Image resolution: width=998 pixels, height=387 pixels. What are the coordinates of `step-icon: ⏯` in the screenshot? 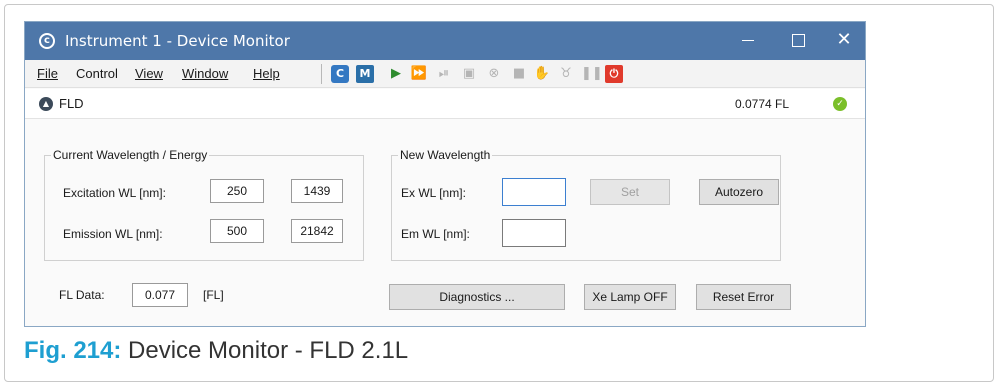 It's located at (444, 74).